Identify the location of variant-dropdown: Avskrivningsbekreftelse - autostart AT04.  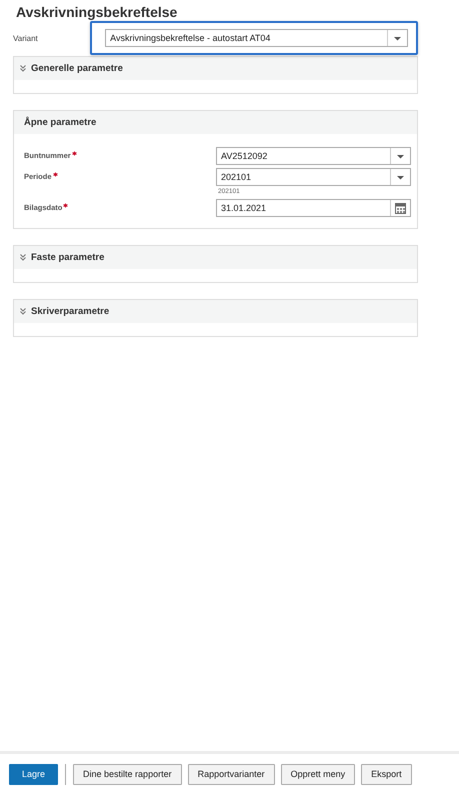
(256, 38).